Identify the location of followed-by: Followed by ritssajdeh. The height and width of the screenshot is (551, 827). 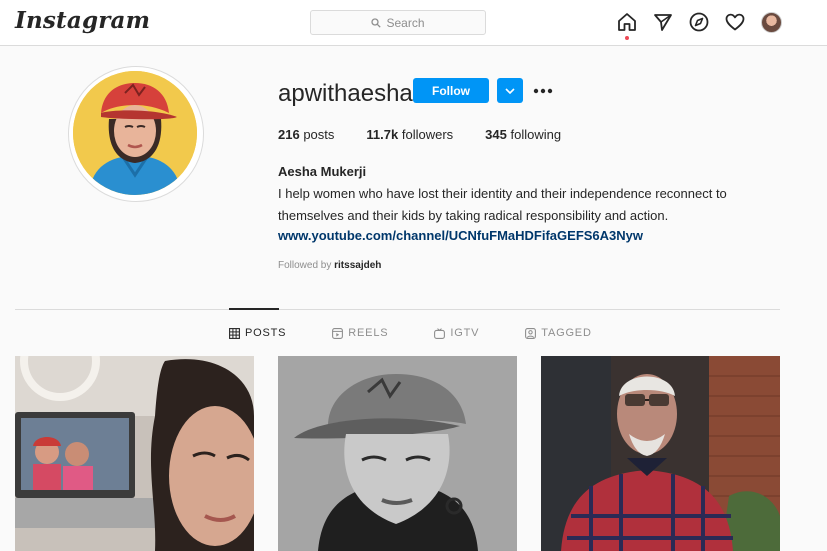
(329, 265).